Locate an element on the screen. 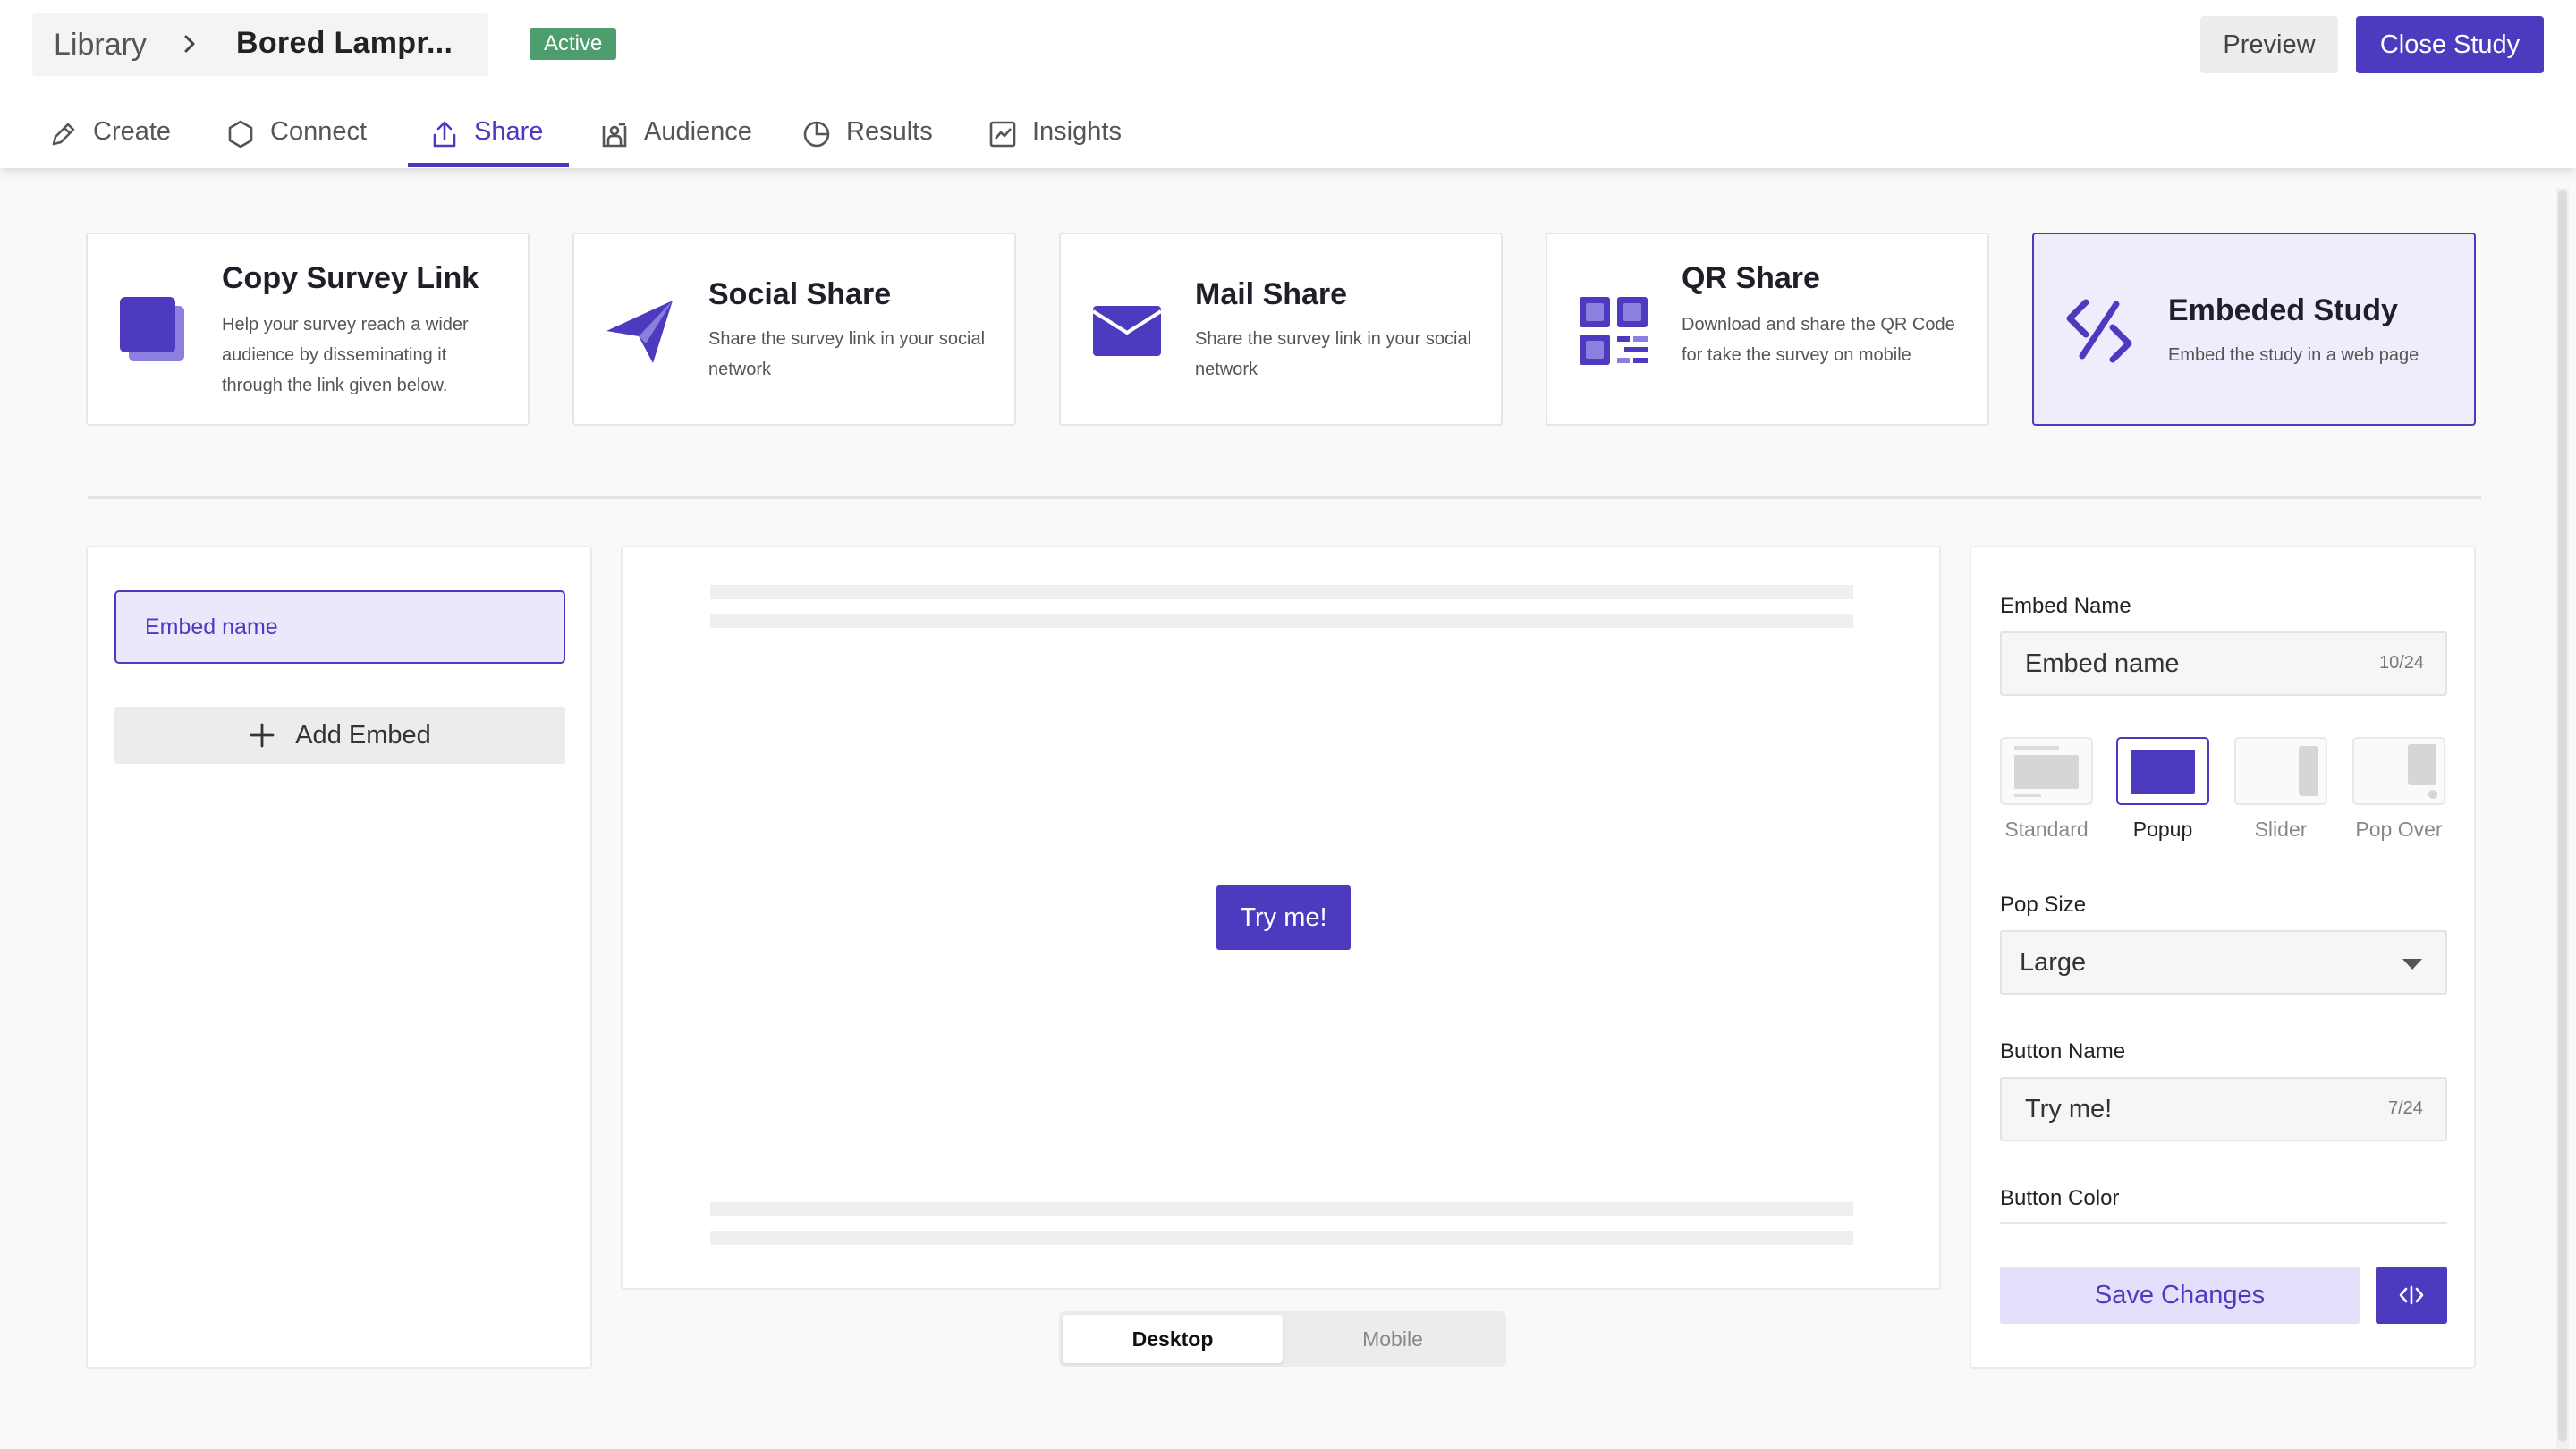 This screenshot has width=2576, height=1449. slider-layout-icon is located at coordinates (2308, 771).